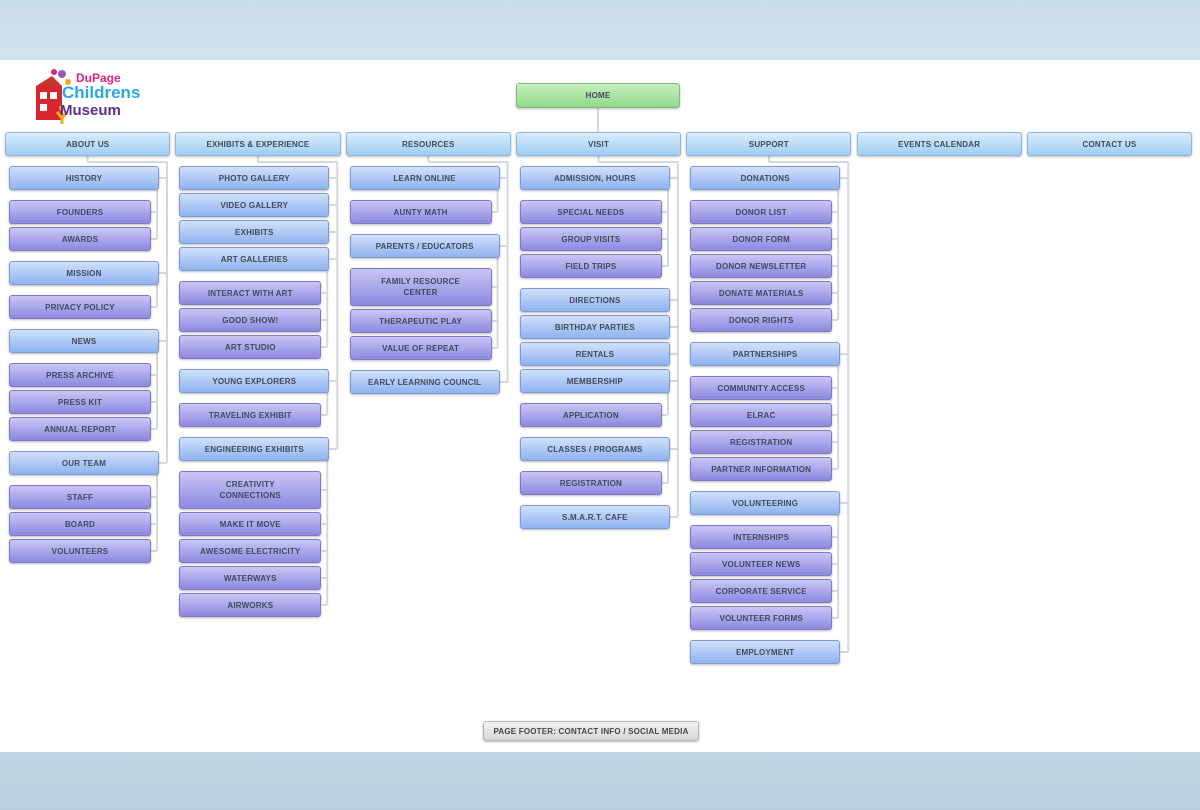 This screenshot has height=810, width=1200. Describe the element at coordinates (80, 307) in the screenshot. I see `subpage-privacy-policy: PRIVACY POLICY` at that location.